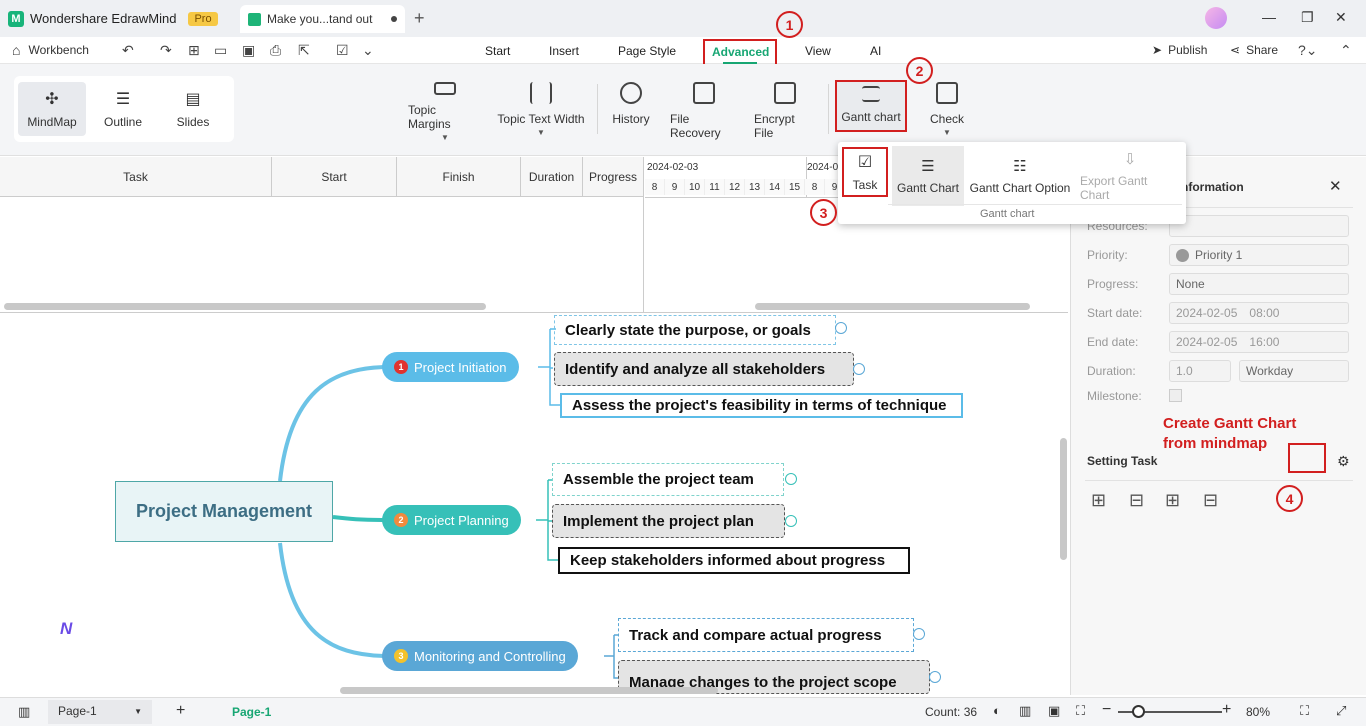  Describe the element at coordinates (1063, 499) in the screenshot. I see `canvas-vertical-scrollbar` at that location.